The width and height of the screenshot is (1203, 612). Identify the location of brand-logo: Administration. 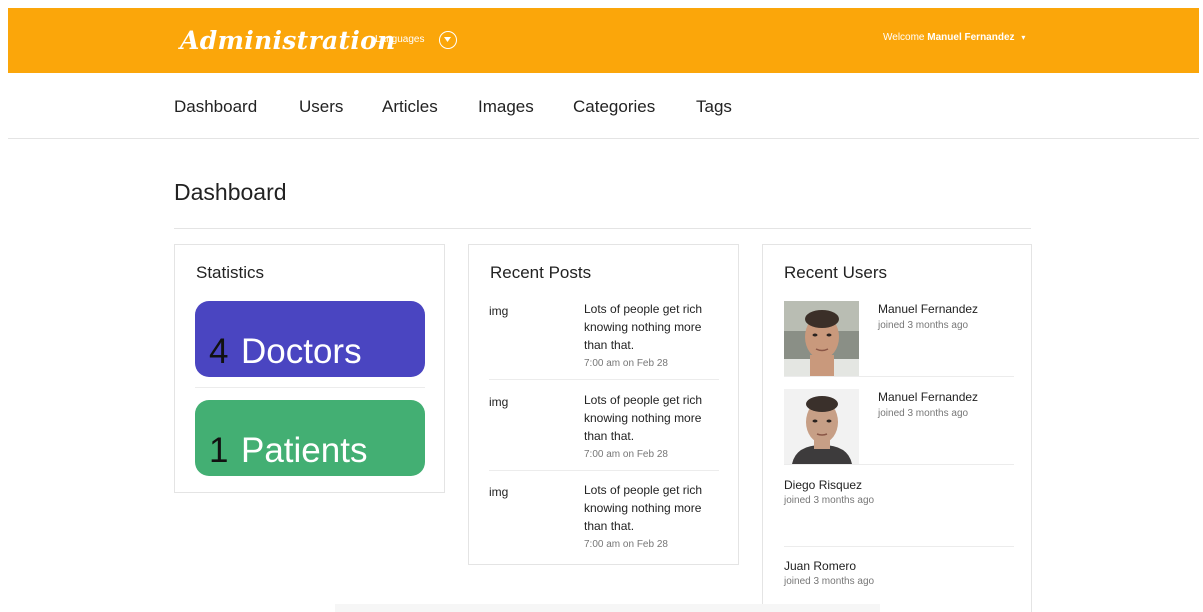
(288, 40).